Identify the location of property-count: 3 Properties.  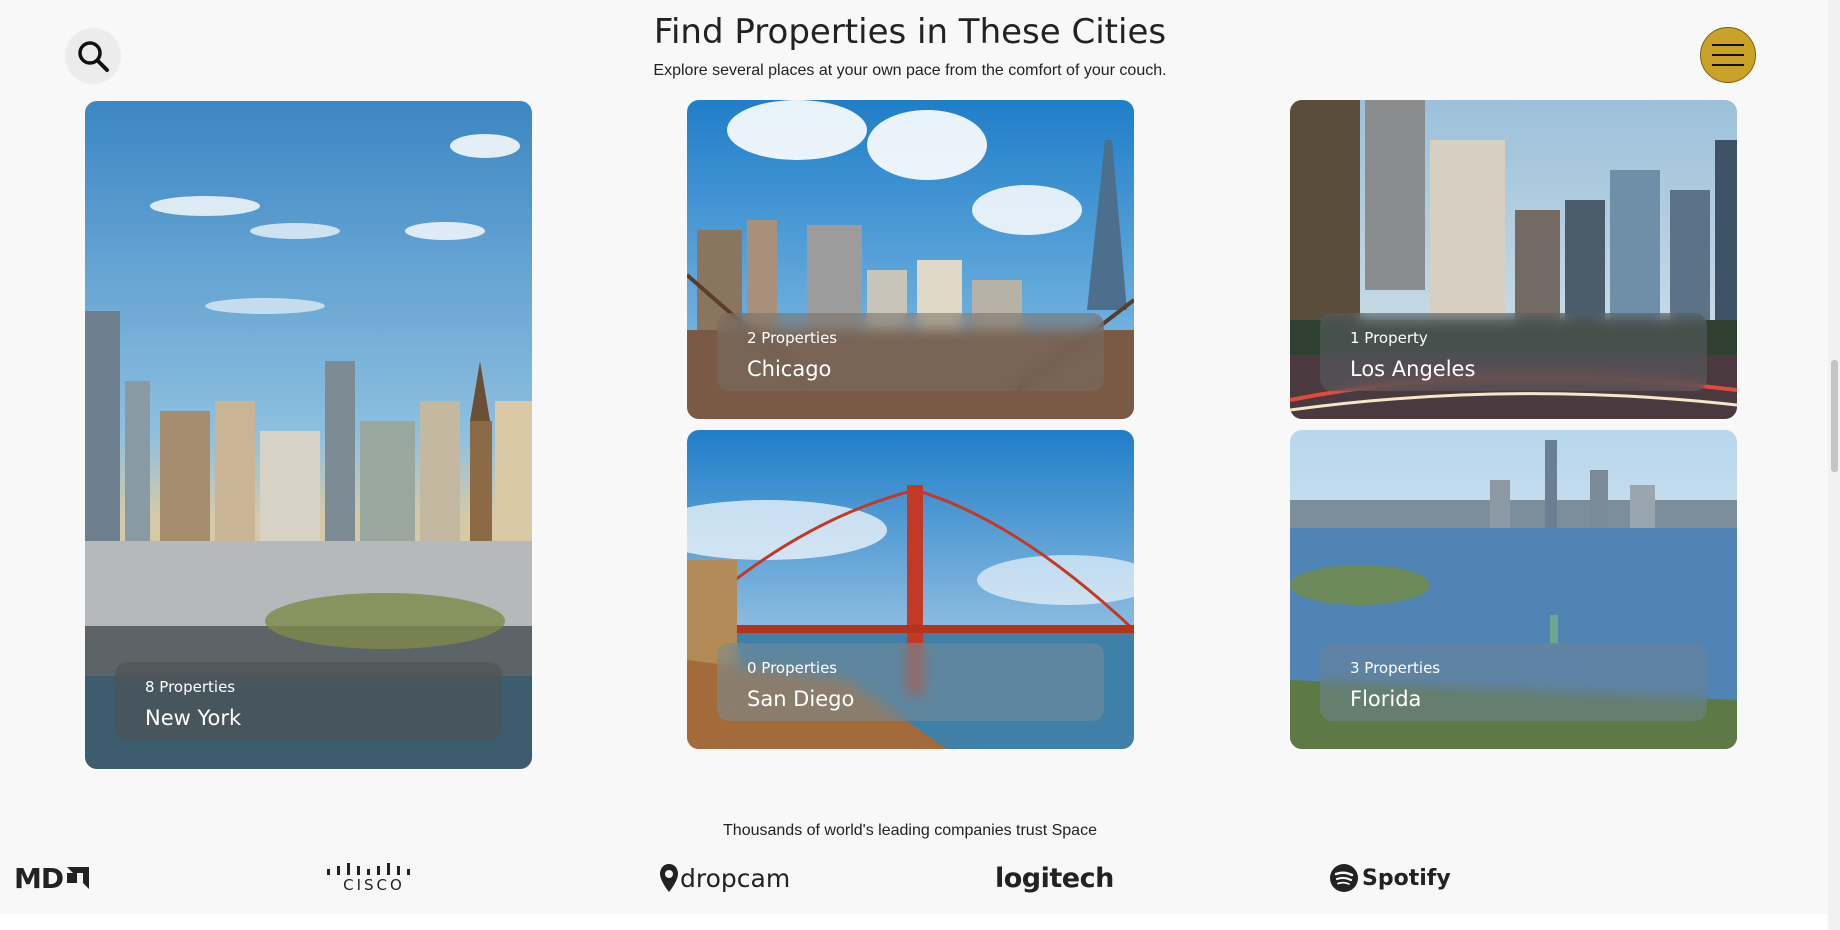
(1395, 668).